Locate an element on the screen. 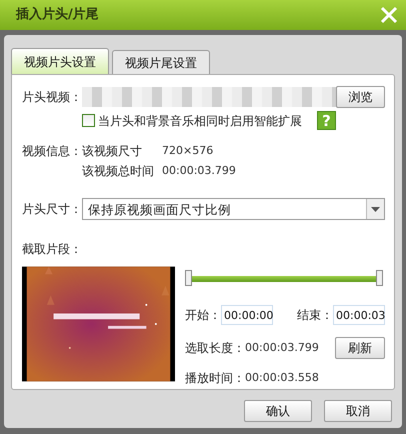  window-title: 插入片头/片尾 is located at coordinates (57, 15).